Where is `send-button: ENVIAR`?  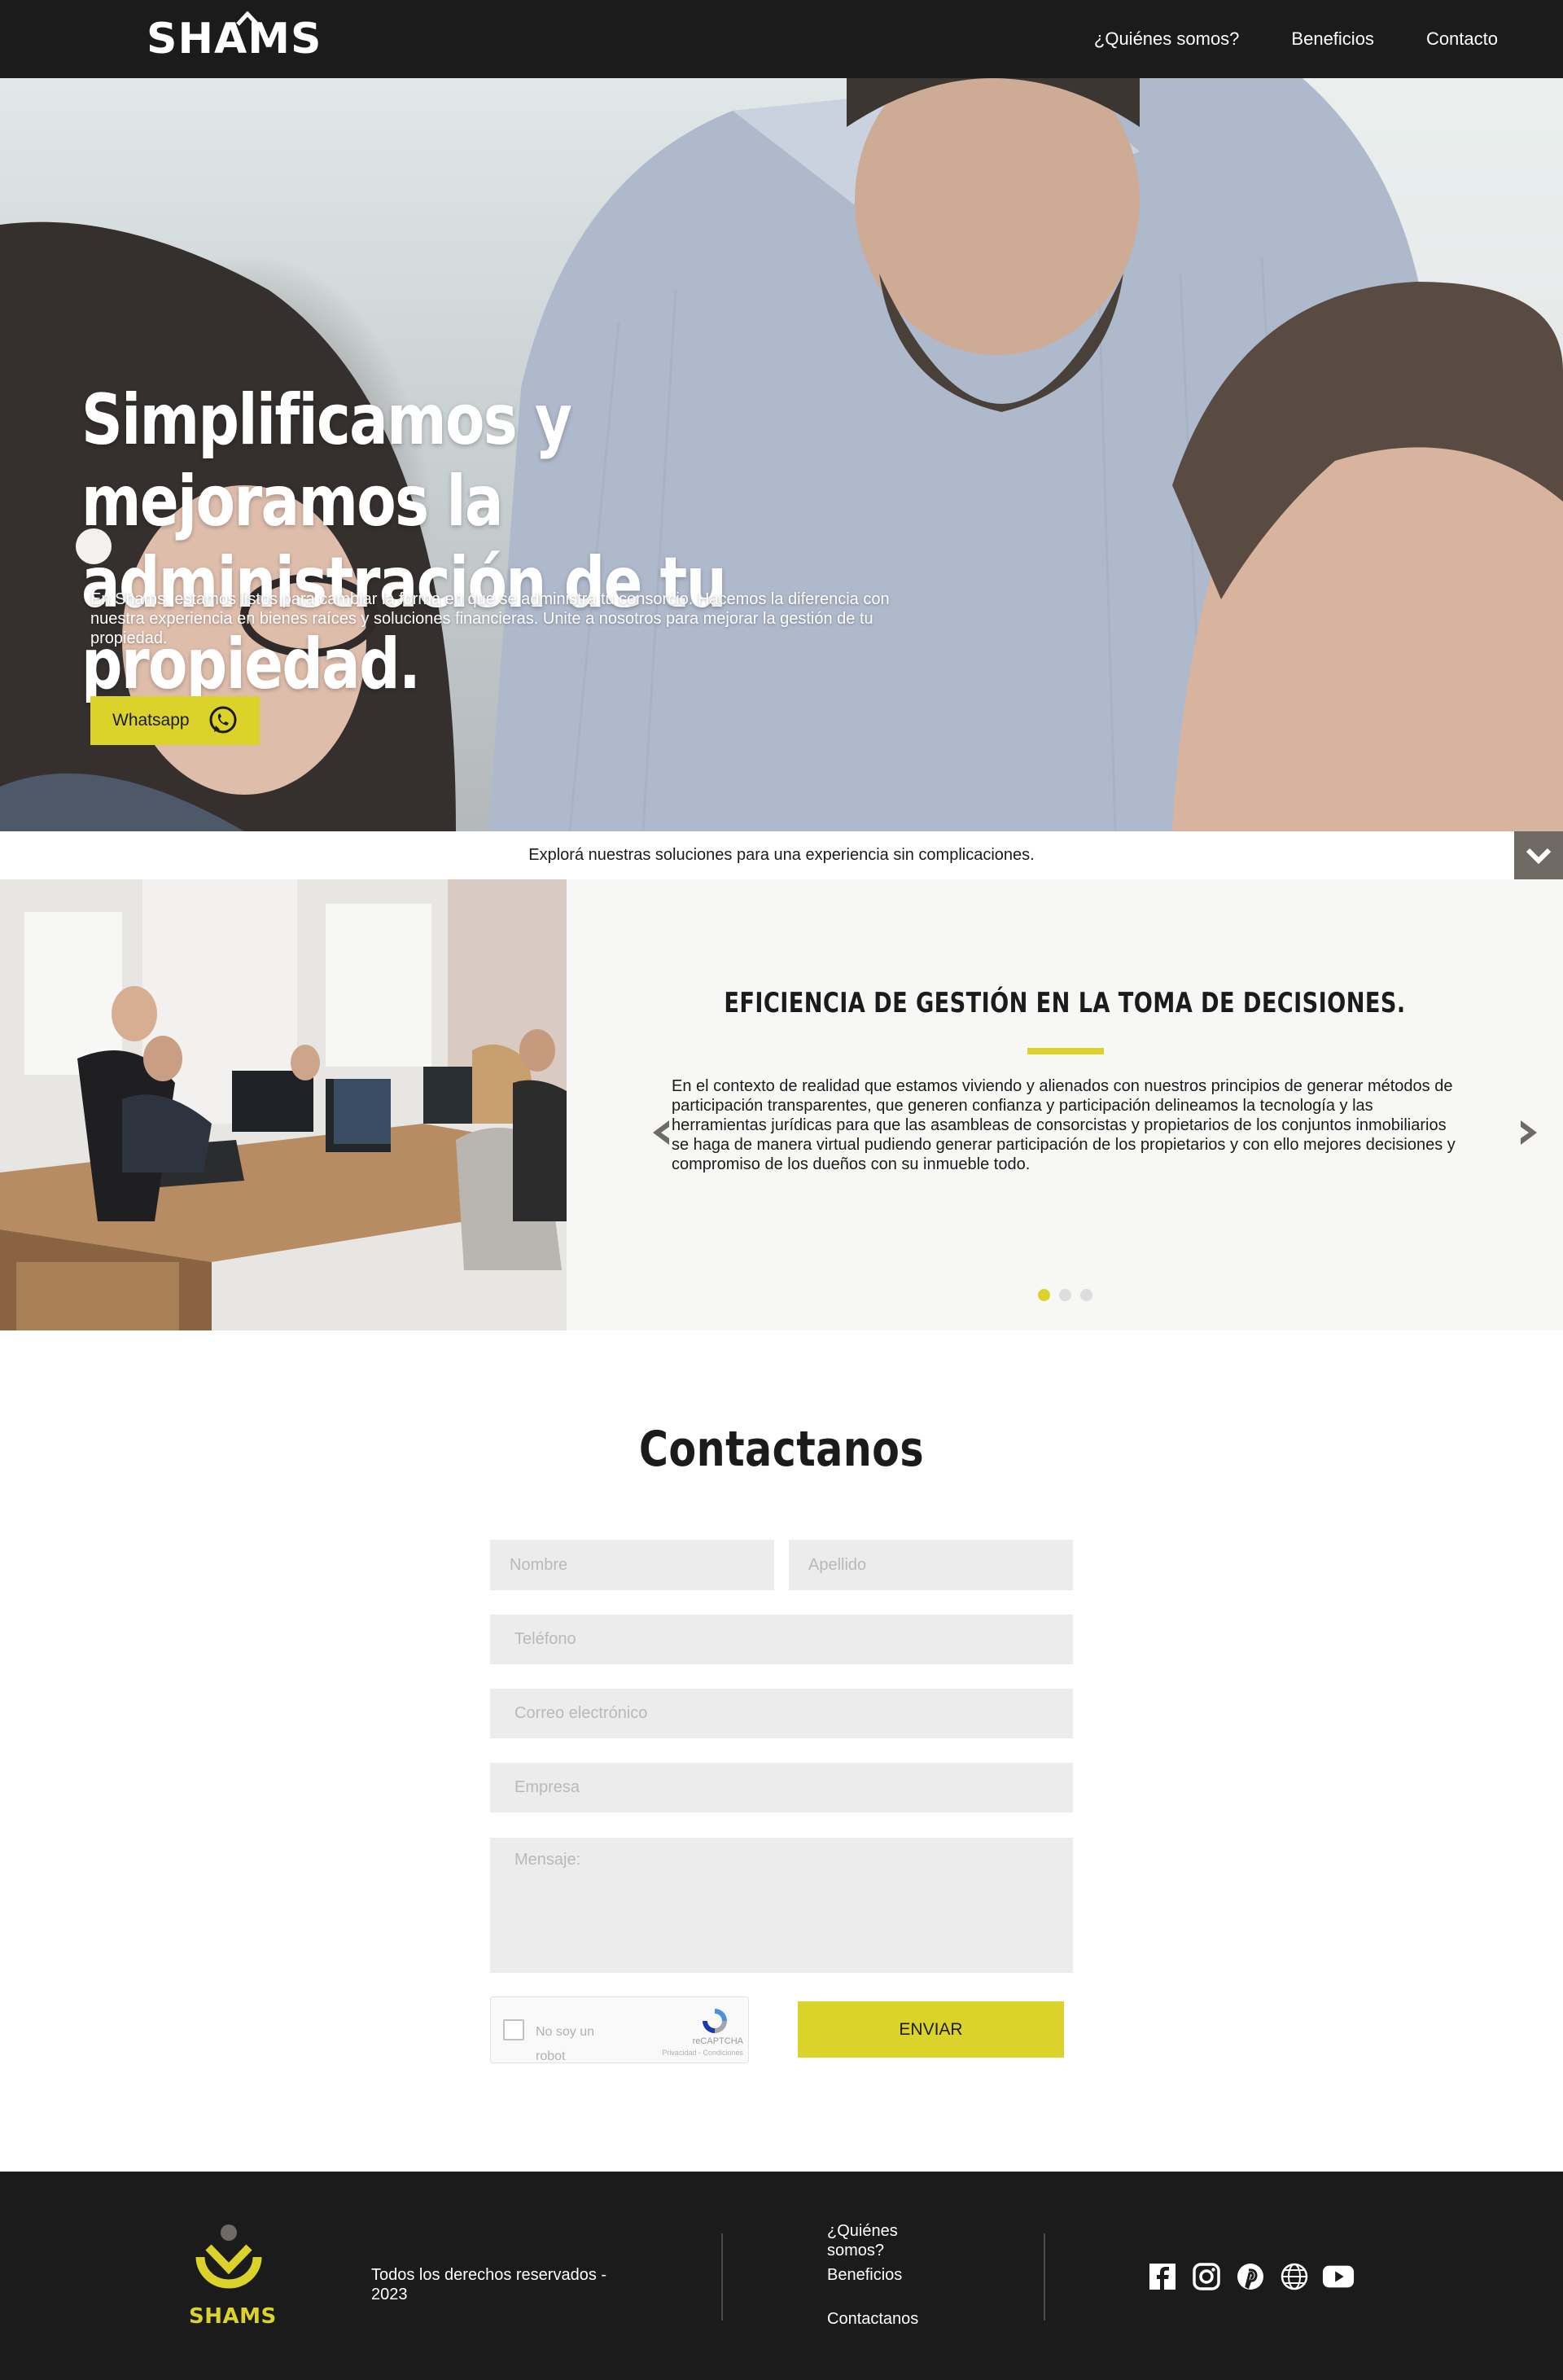
send-button: ENVIAR is located at coordinates (931, 2030).